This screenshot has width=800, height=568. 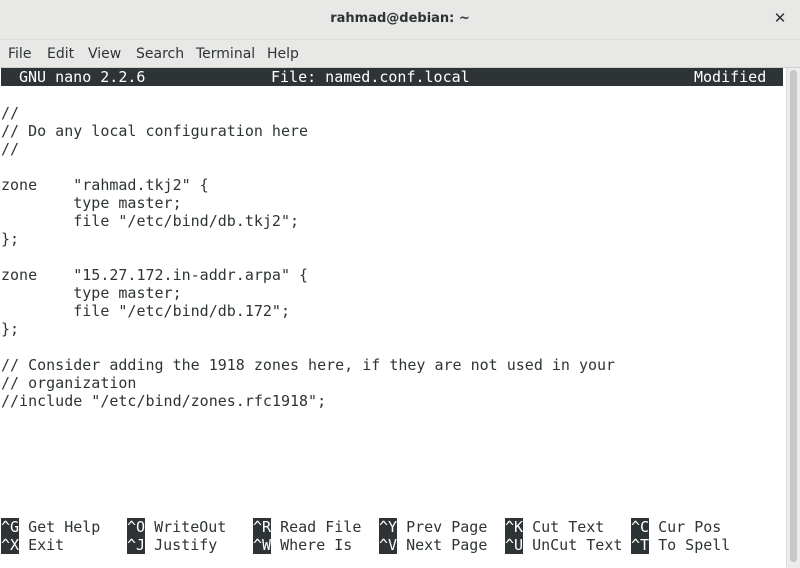 What do you see at coordinates (225, 54) in the screenshot?
I see `menu-terminal: Terminal` at bounding box center [225, 54].